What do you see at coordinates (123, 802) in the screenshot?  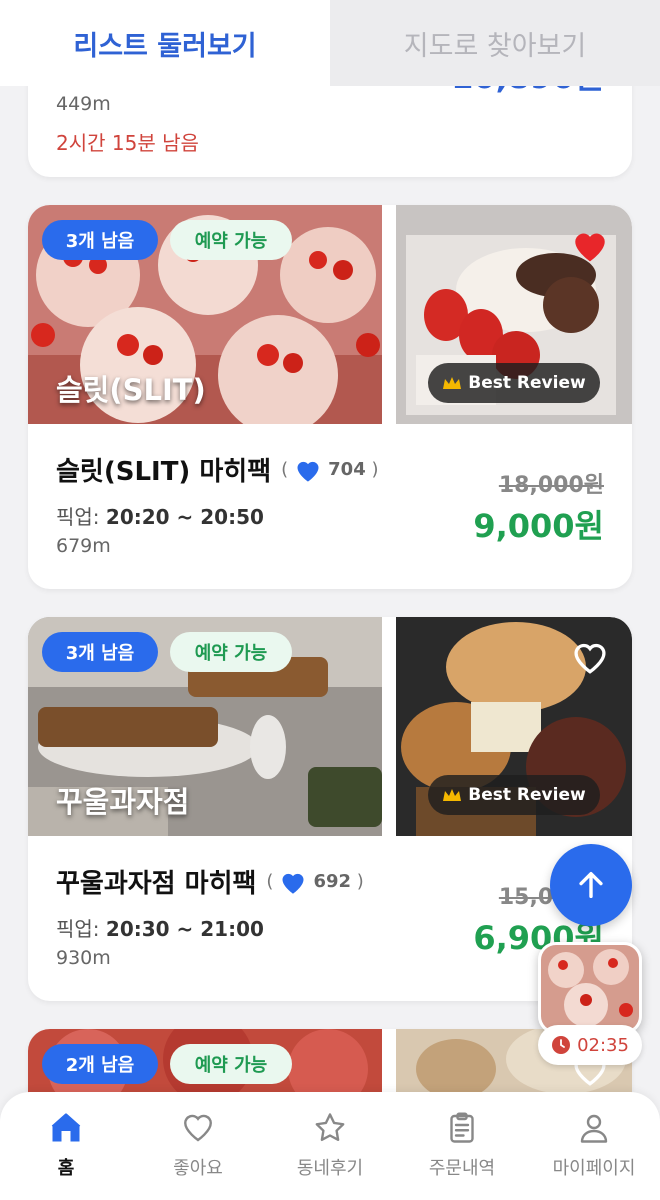 I see `store-overlay-name: 꾸울과자점` at bounding box center [123, 802].